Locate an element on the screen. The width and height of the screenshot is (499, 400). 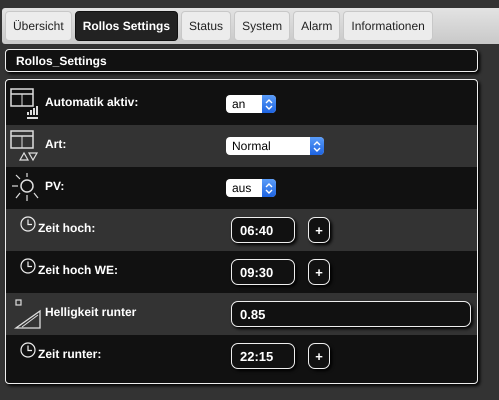
setting-label: Automatik aktiv: is located at coordinates (91, 102).